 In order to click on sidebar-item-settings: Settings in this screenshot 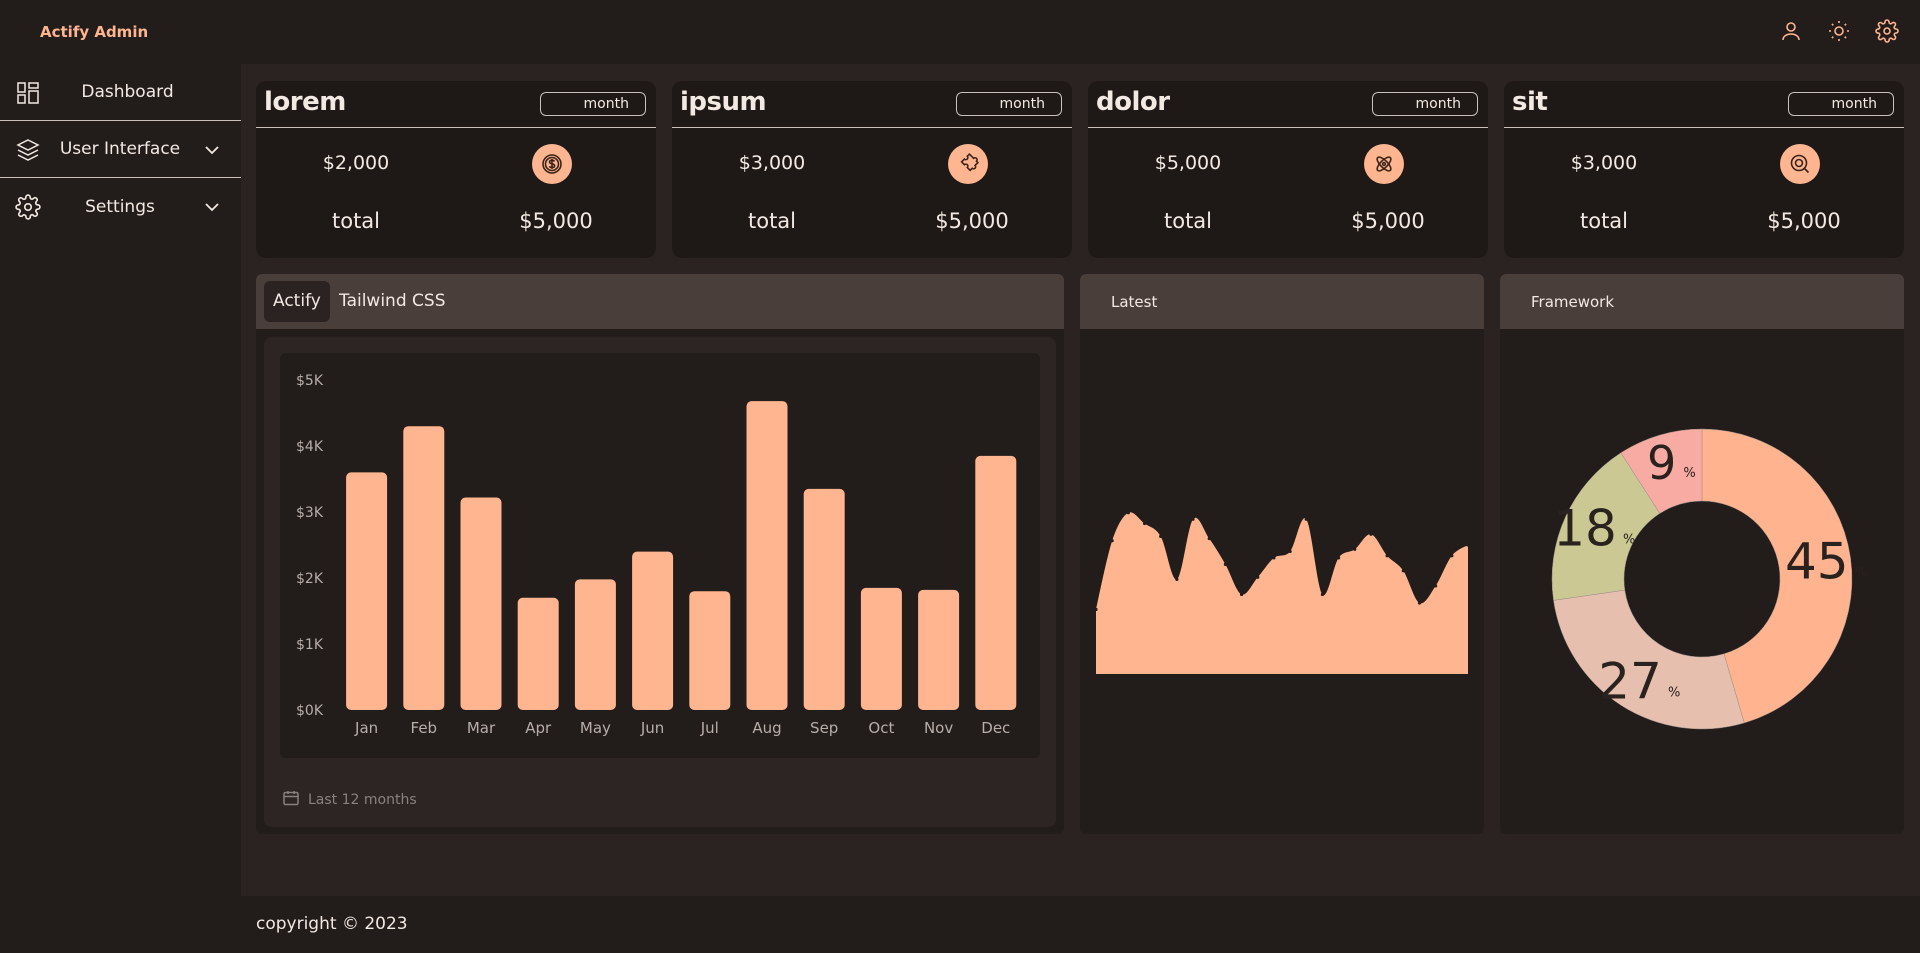, I will do `click(120, 206)`.